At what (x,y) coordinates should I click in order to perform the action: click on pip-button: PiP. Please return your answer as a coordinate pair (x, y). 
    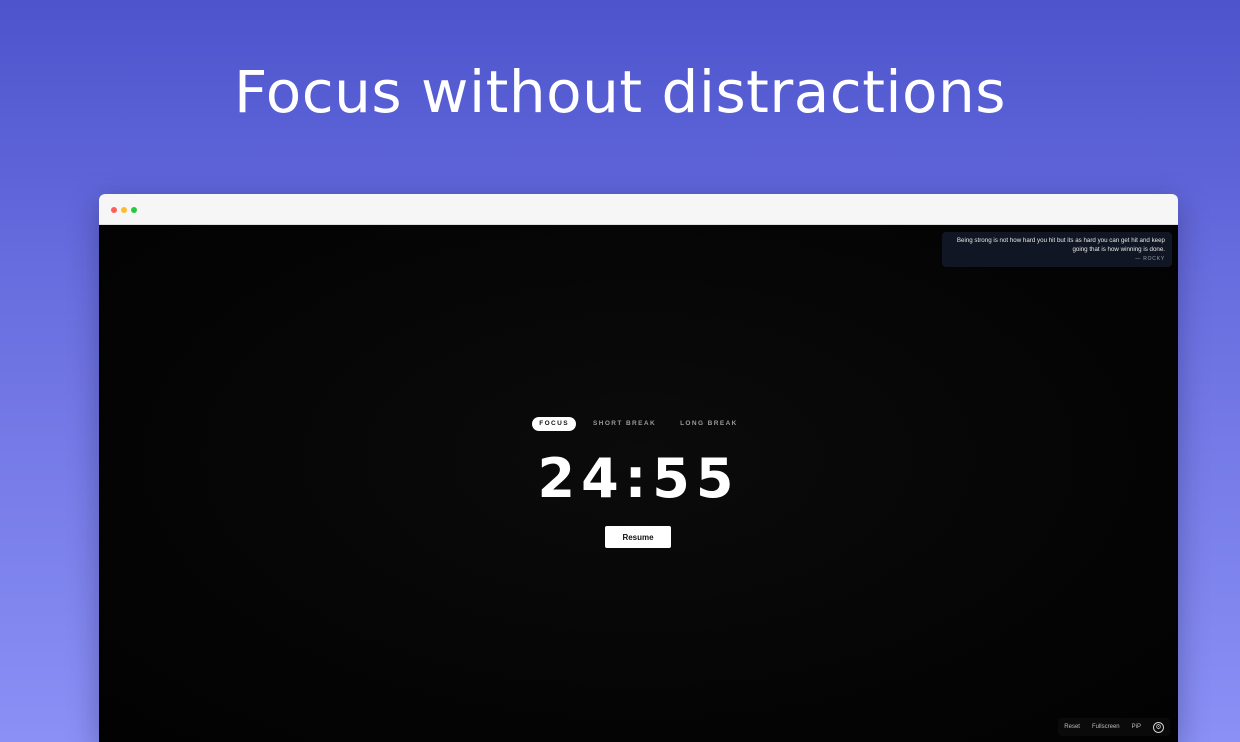
    Looking at the image, I should click on (1136, 727).